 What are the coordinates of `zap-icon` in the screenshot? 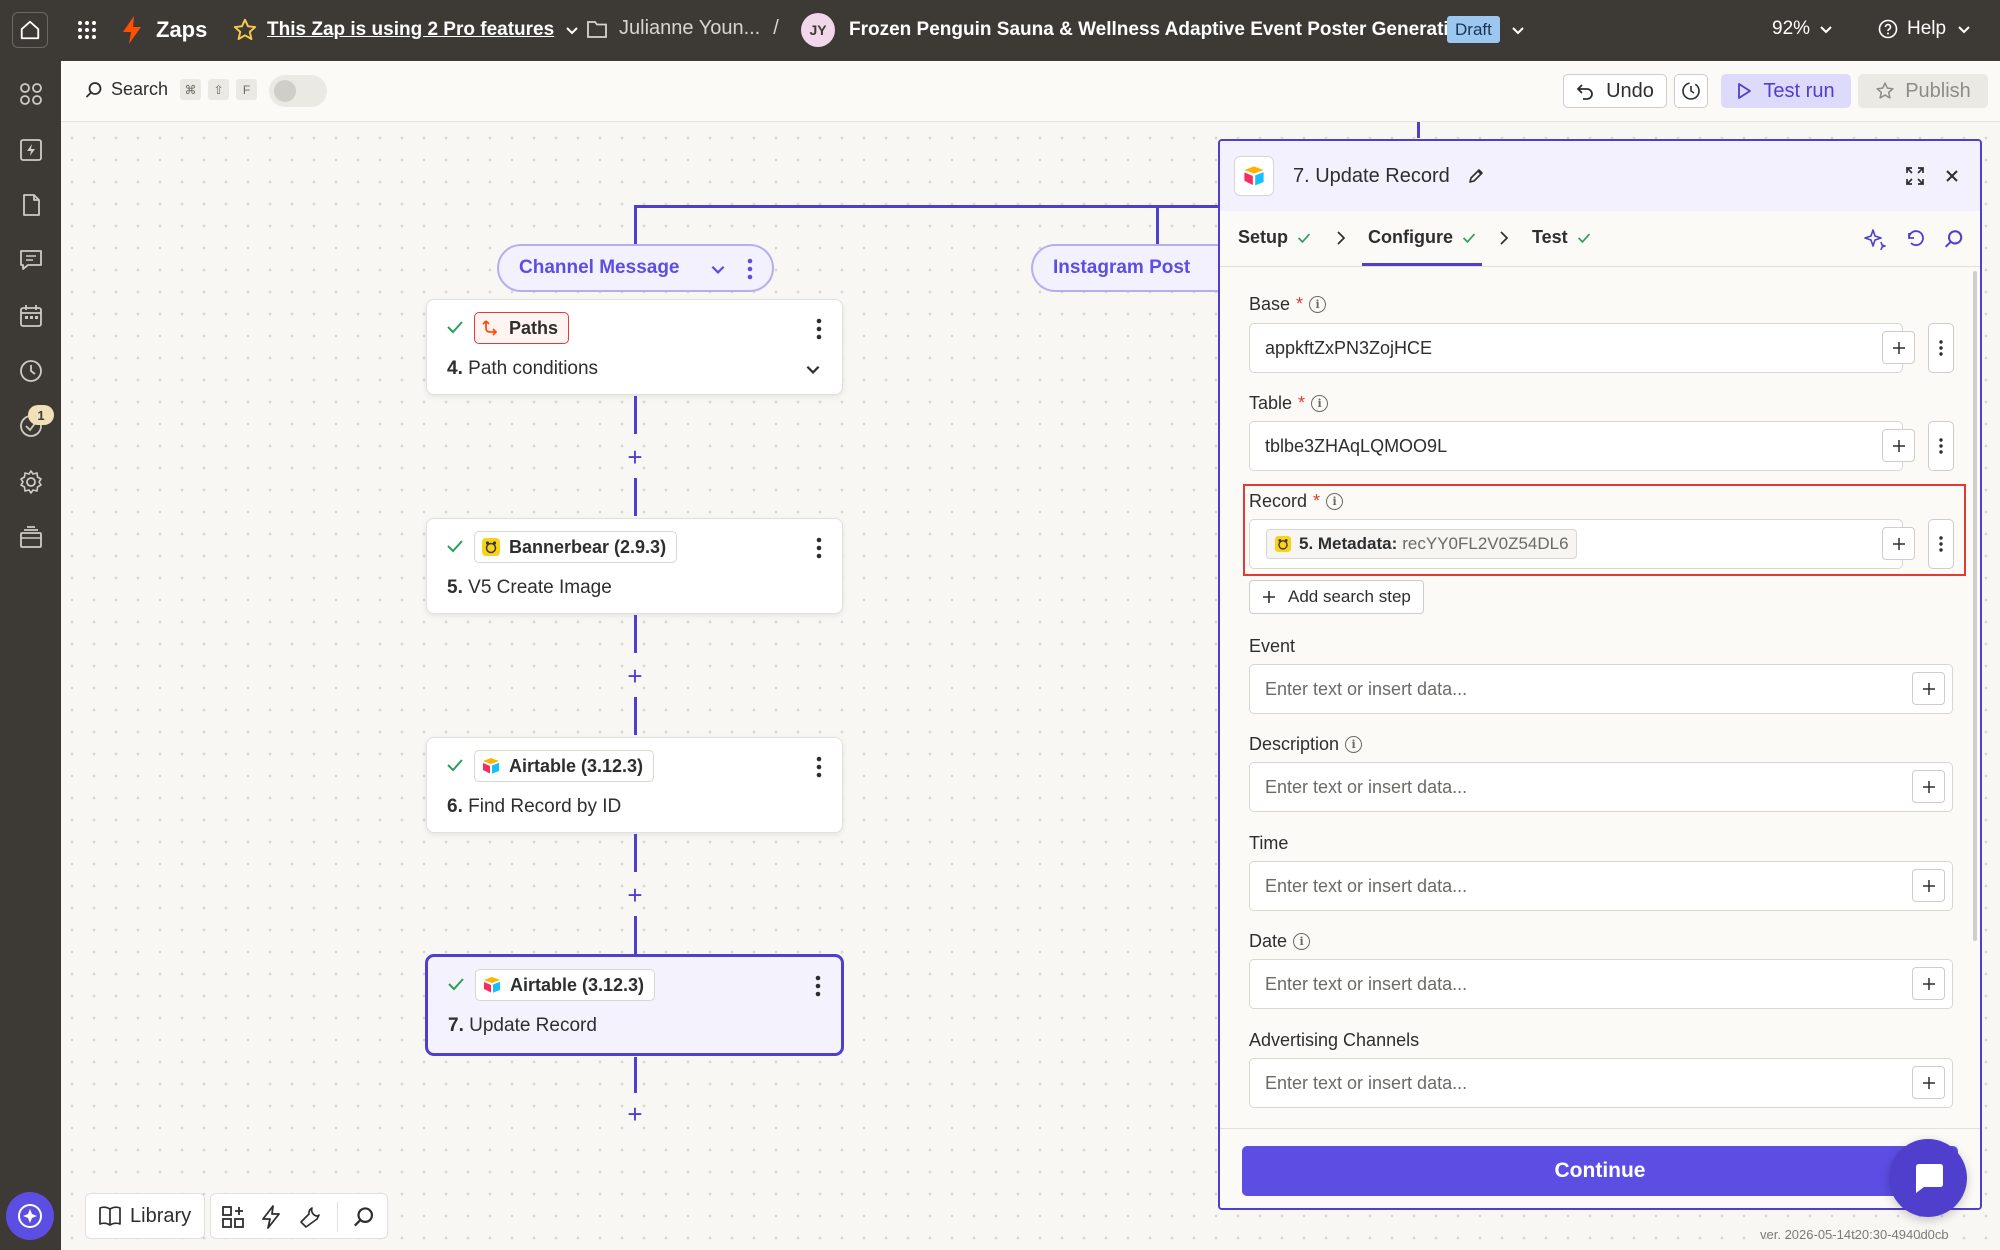 It's located at (31, 150).